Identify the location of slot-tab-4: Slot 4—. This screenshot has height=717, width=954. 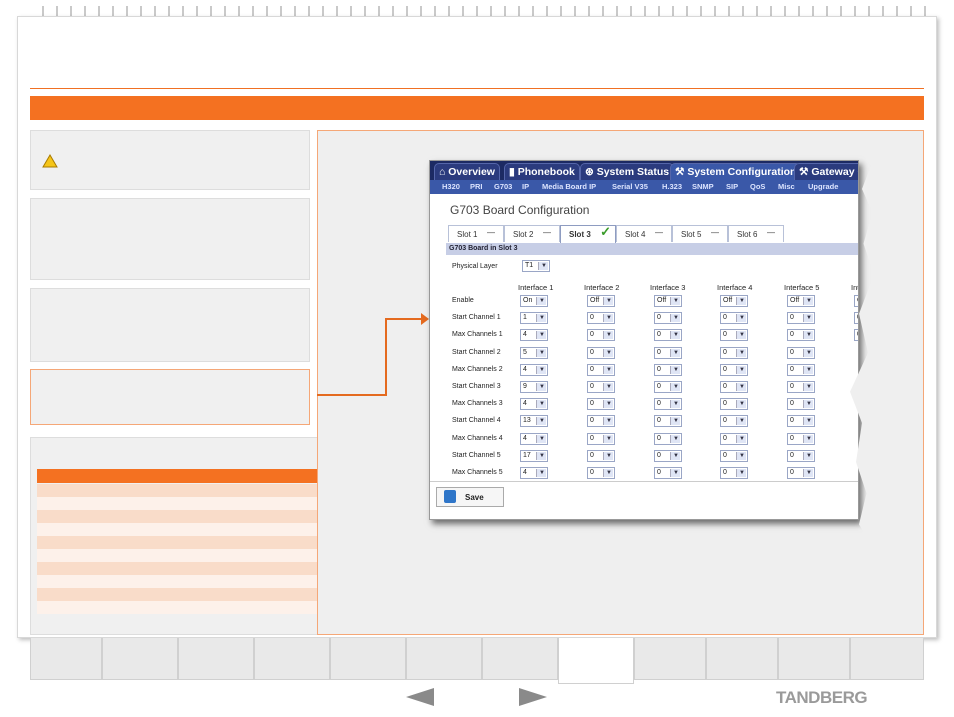
(644, 233).